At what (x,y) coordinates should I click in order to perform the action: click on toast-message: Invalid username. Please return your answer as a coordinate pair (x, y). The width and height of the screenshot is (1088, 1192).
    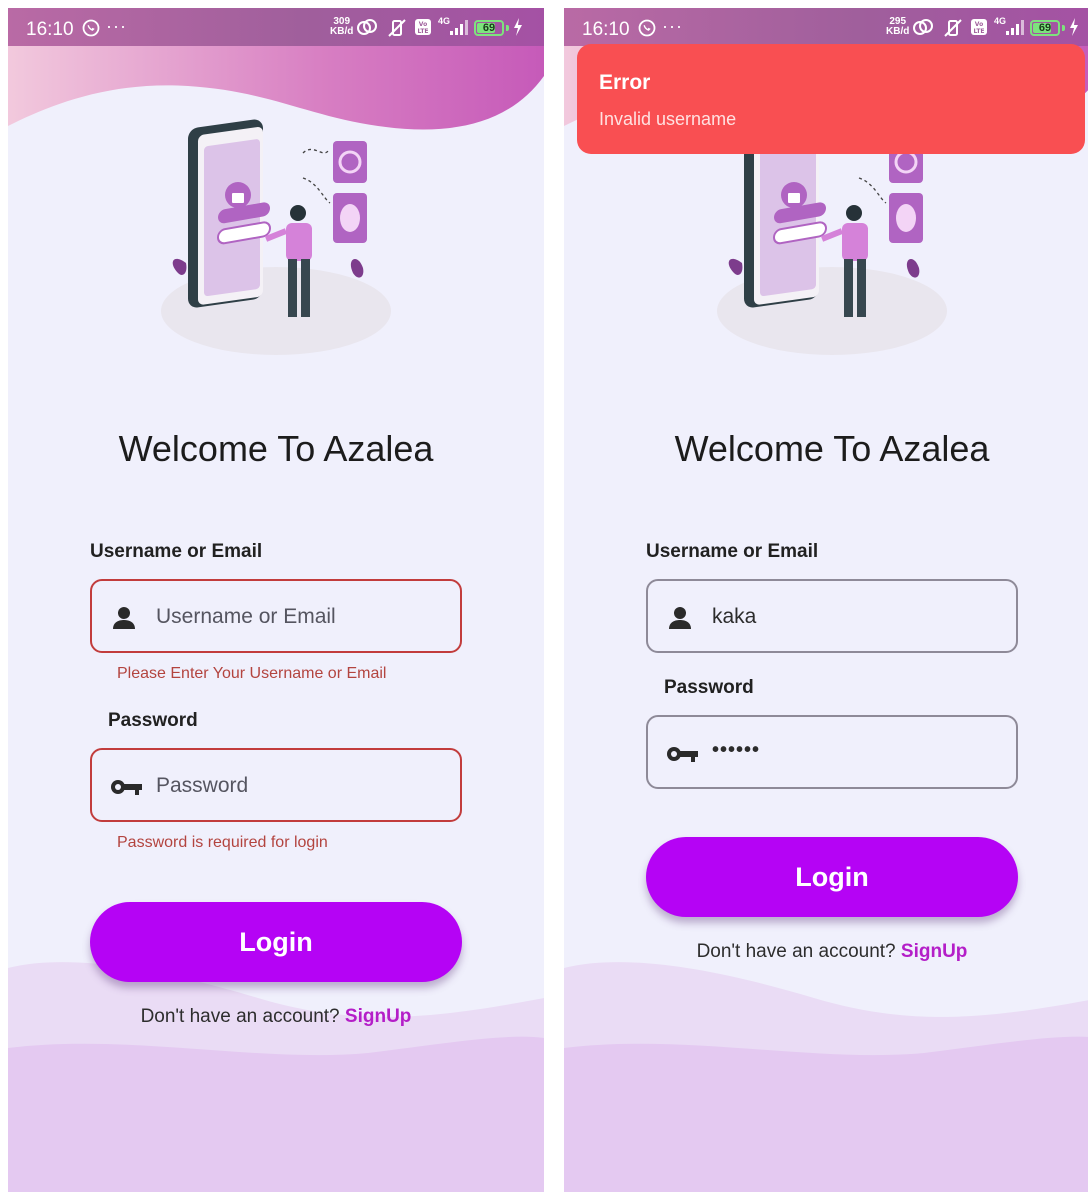
    Looking at the image, I should click on (668, 119).